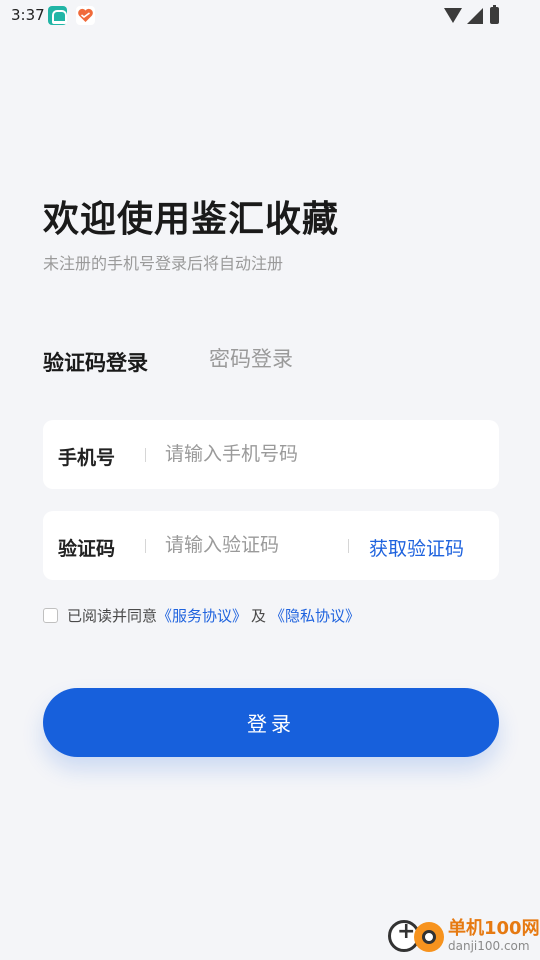 This screenshot has height=960, width=540. What do you see at coordinates (348, 546) in the screenshot?
I see `get-code-divider` at bounding box center [348, 546].